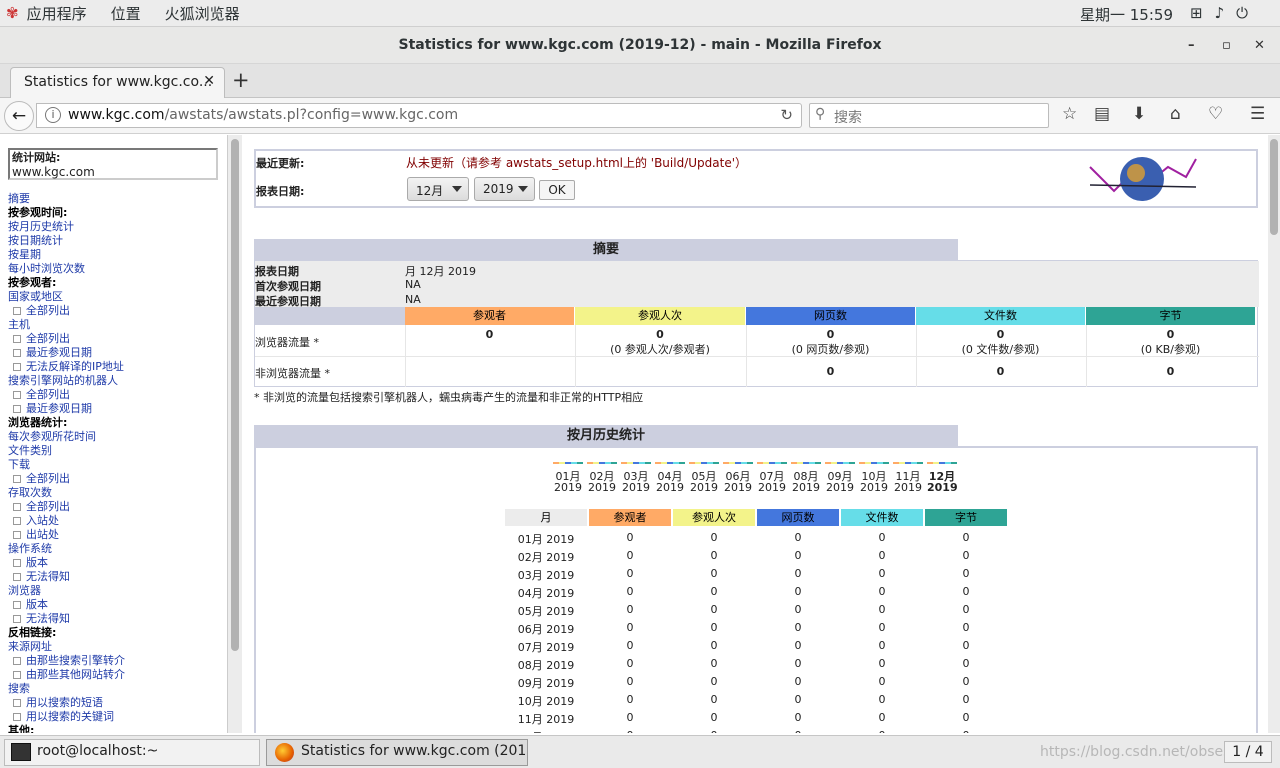 The image size is (1280, 768). Describe the element at coordinates (235, 434) in the screenshot. I see `sidebar-scrollbar` at that location.